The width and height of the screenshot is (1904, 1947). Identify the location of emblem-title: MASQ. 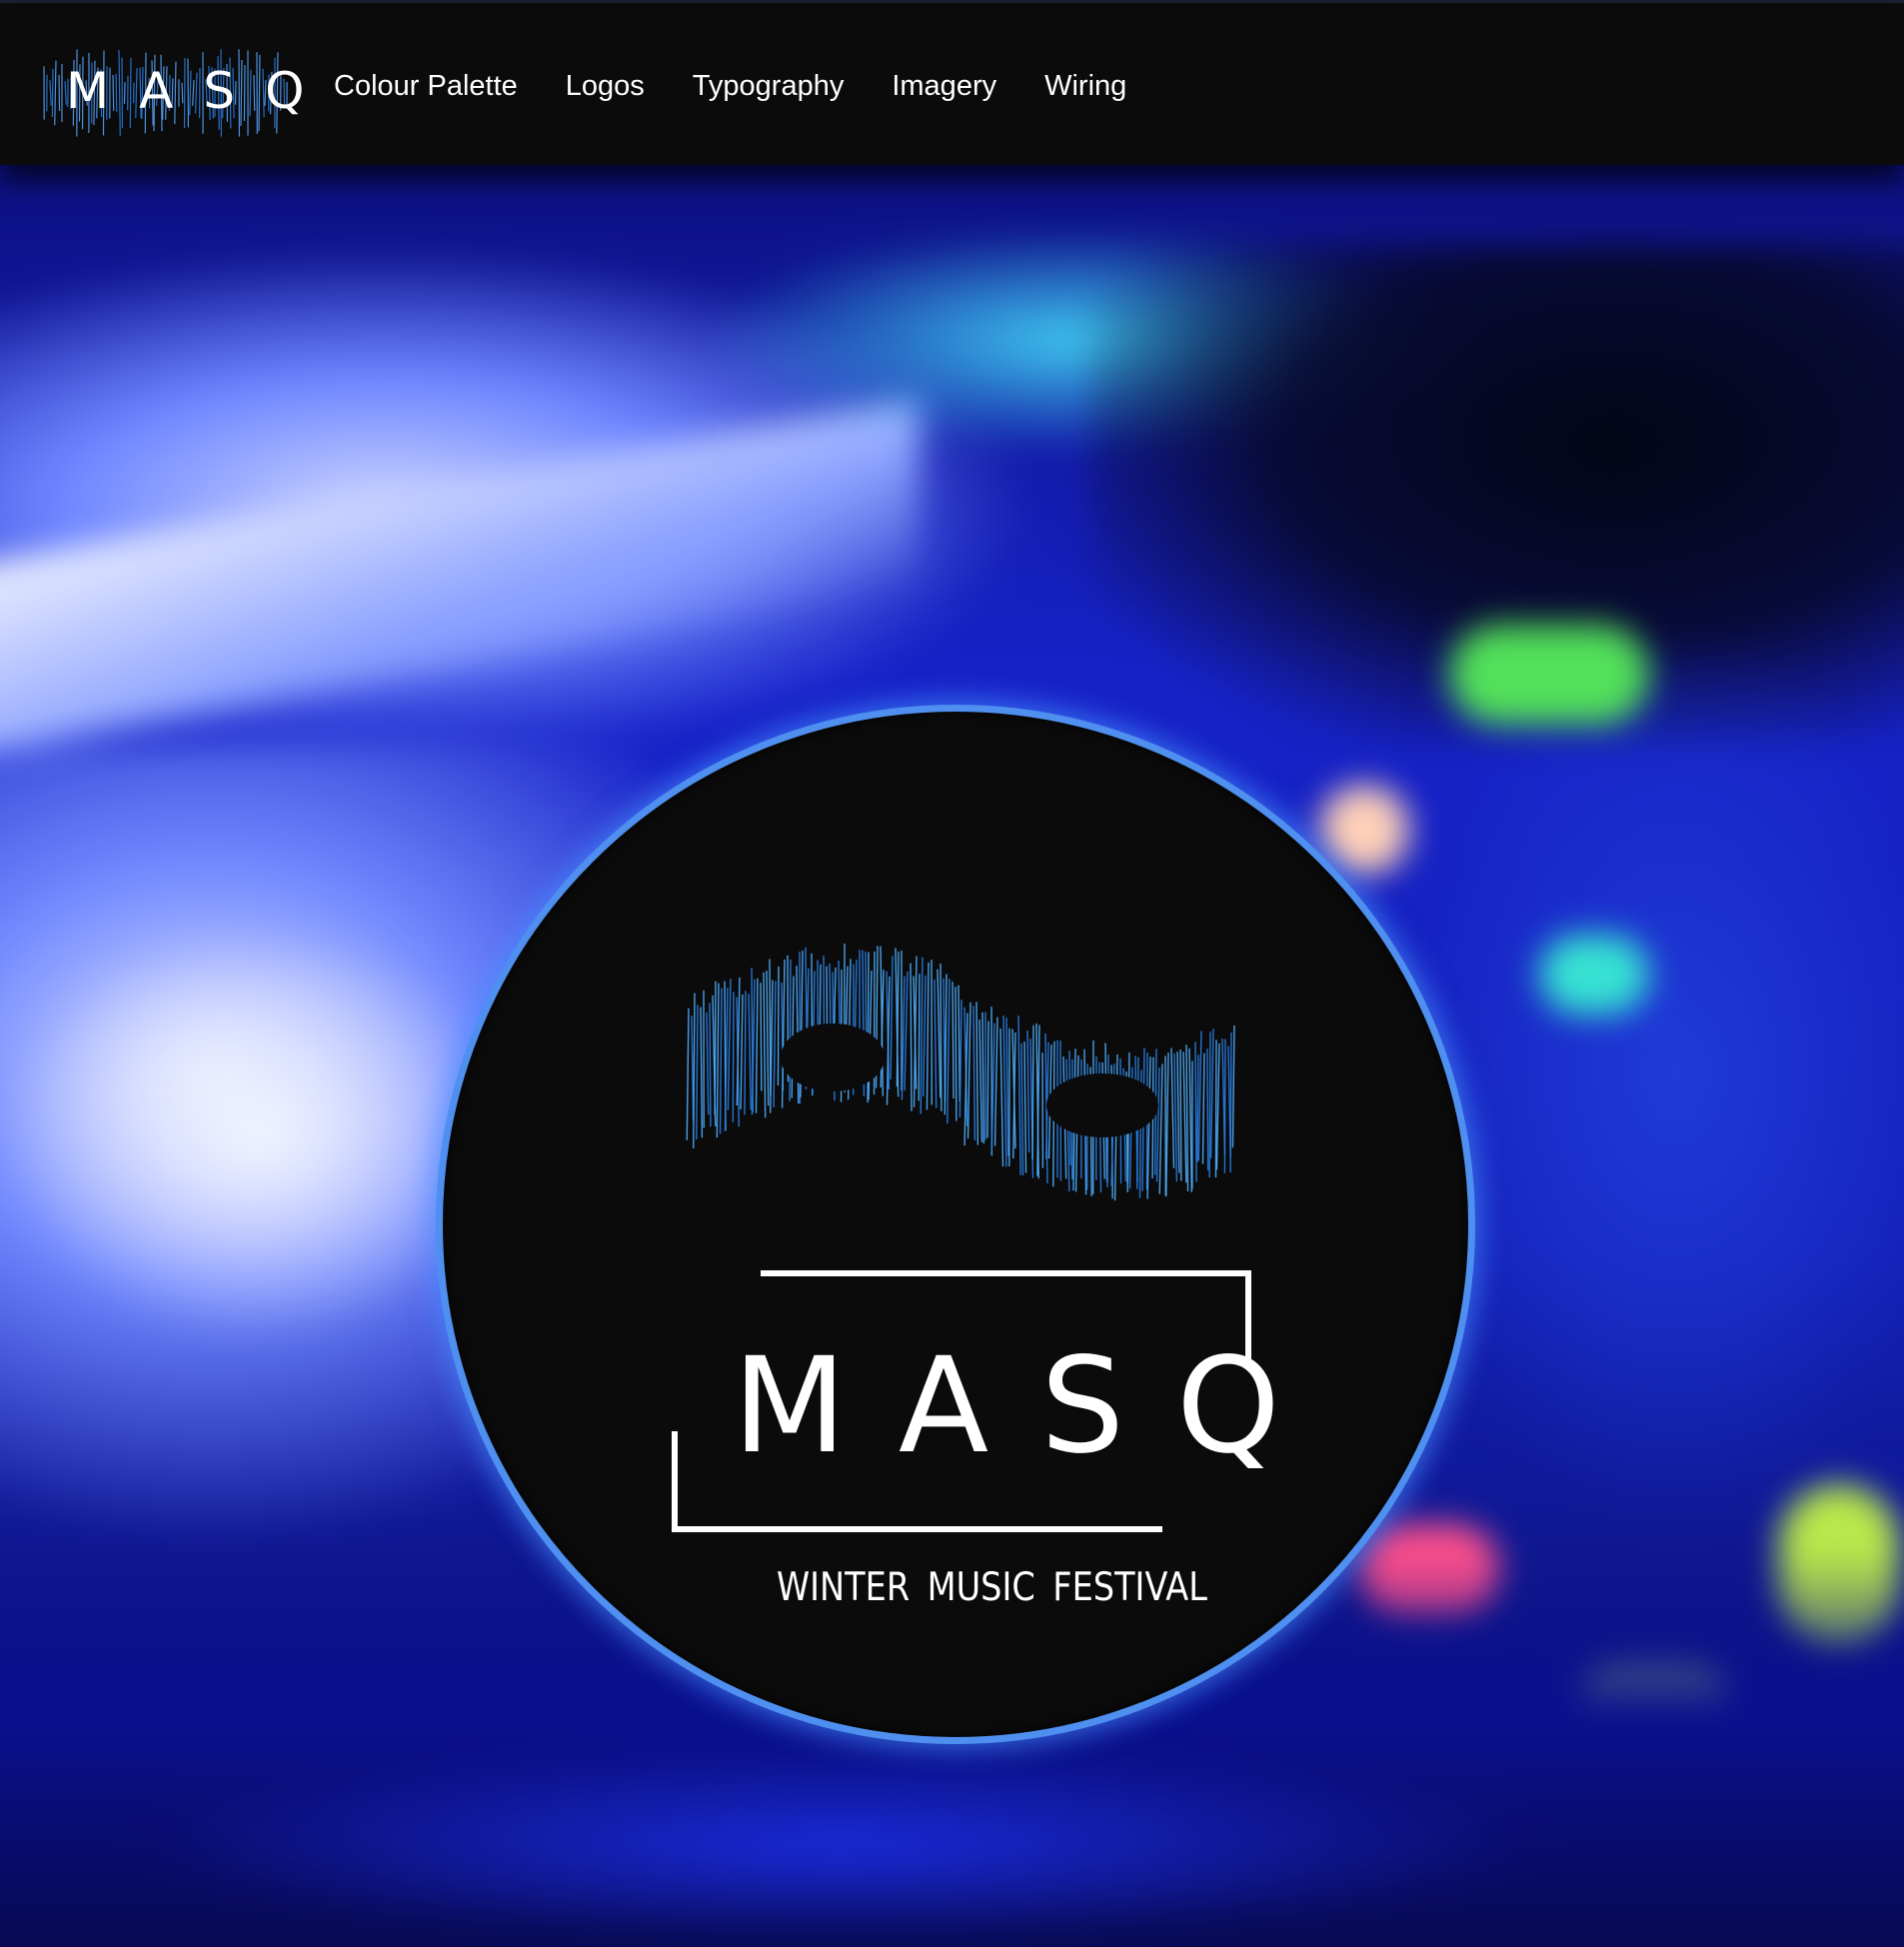
(1032, 1406).